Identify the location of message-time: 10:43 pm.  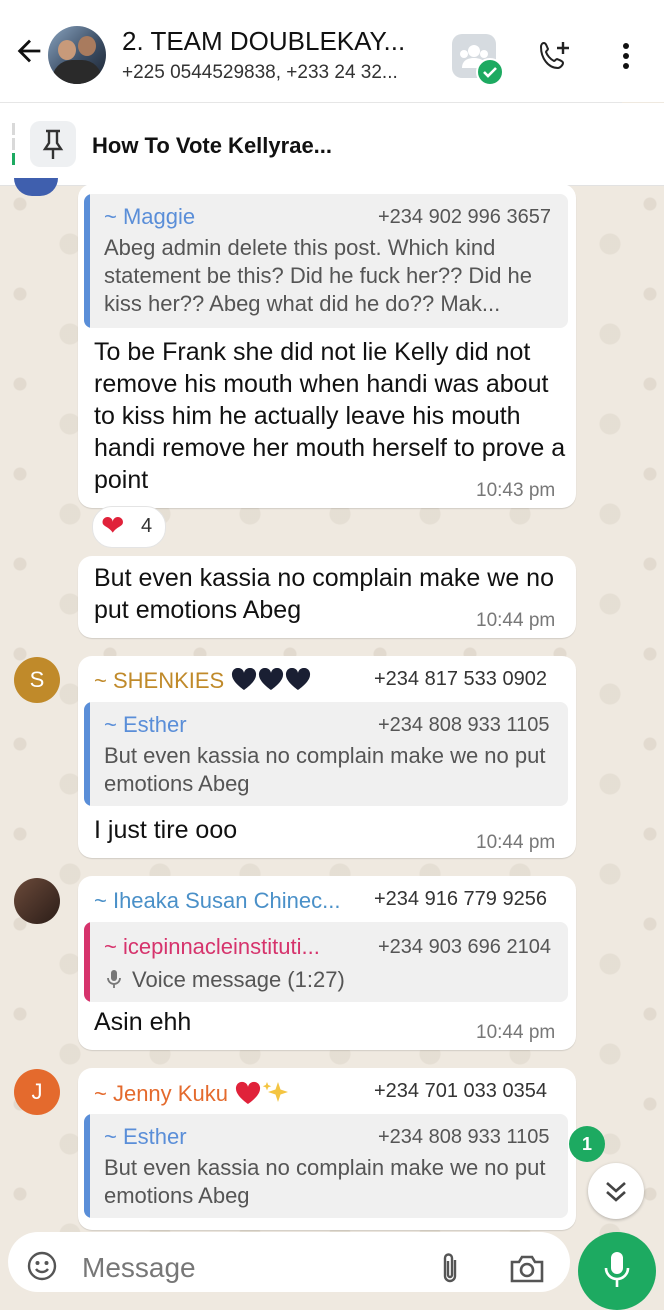
(516, 490).